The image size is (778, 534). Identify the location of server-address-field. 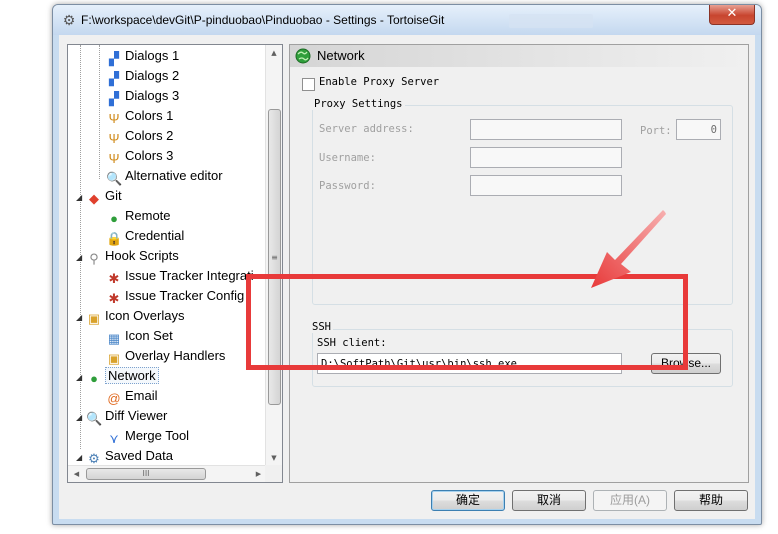
(546, 129).